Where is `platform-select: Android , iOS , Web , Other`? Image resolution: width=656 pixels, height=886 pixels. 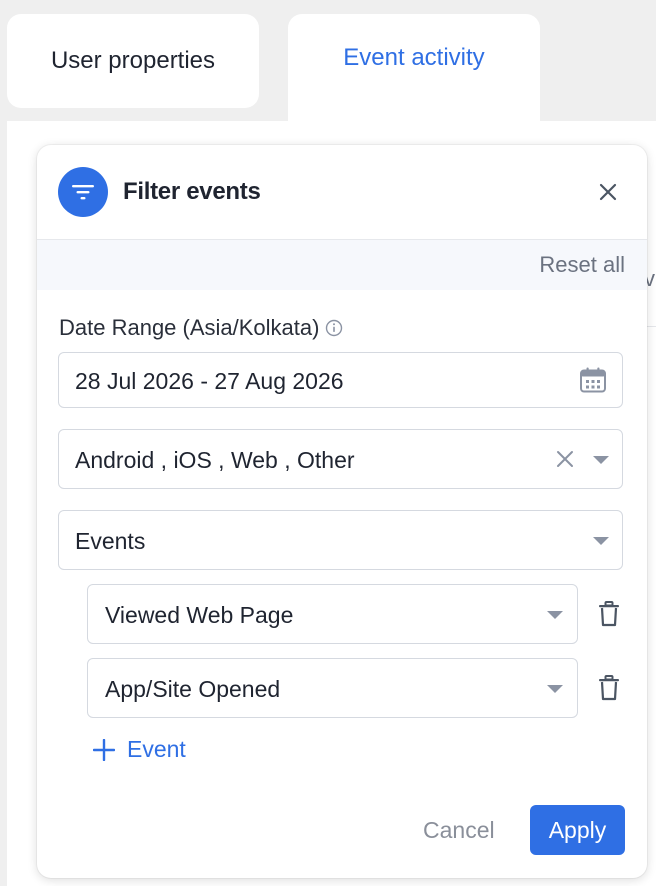
platform-select: Android , iOS , Web , Other is located at coordinates (340, 459).